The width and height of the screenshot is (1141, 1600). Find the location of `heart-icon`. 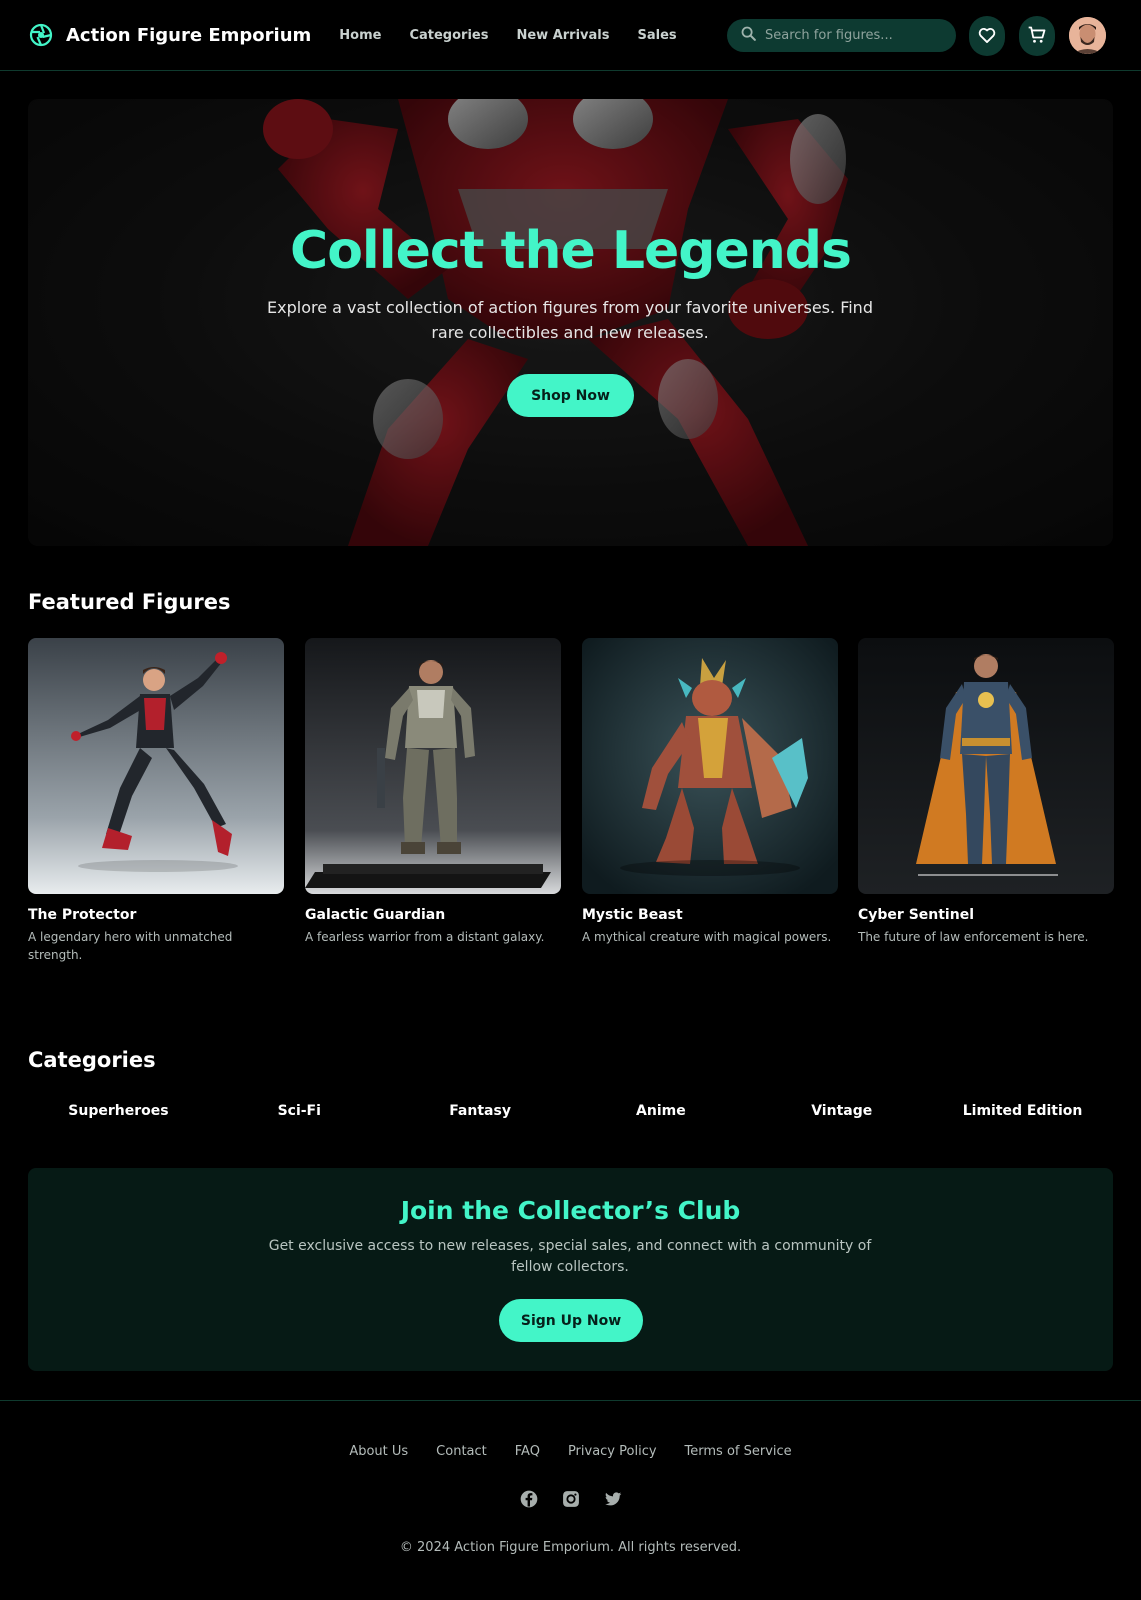

heart-icon is located at coordinates (987, 36).